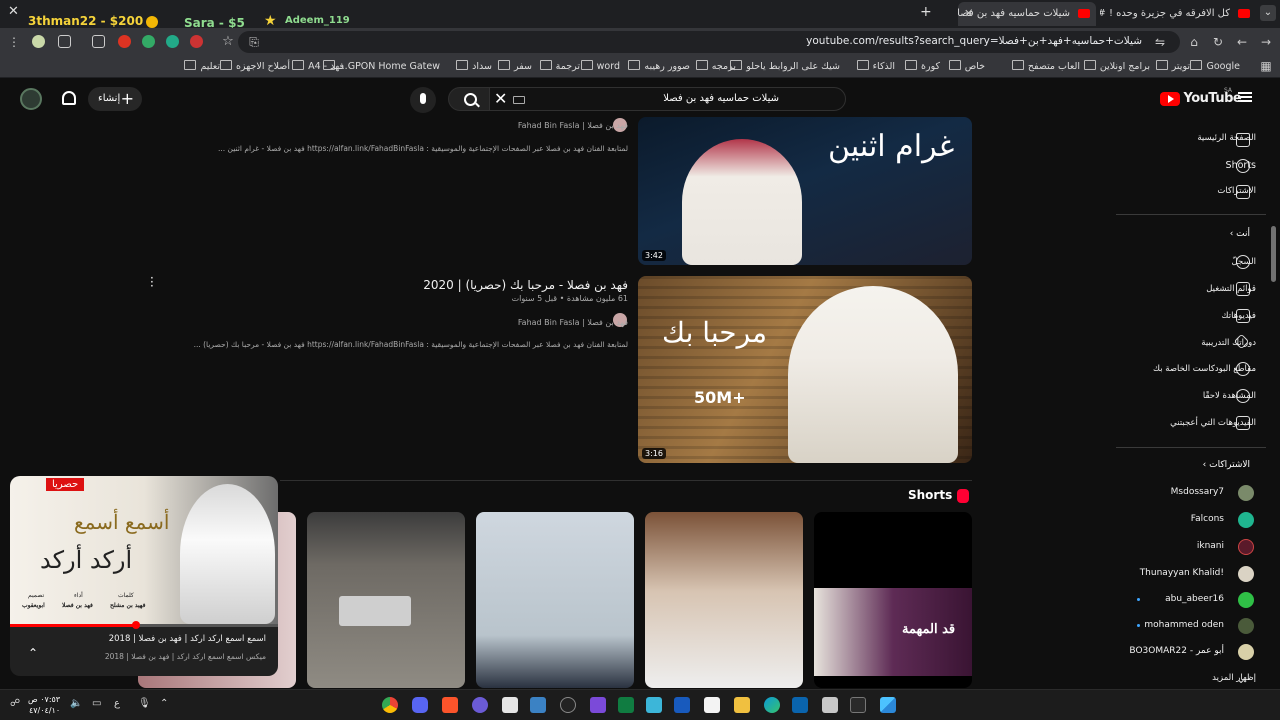 This screenshot has height=720, width=1280. I want to click on menu-dots-icon: ⋮, so click(14, 42).